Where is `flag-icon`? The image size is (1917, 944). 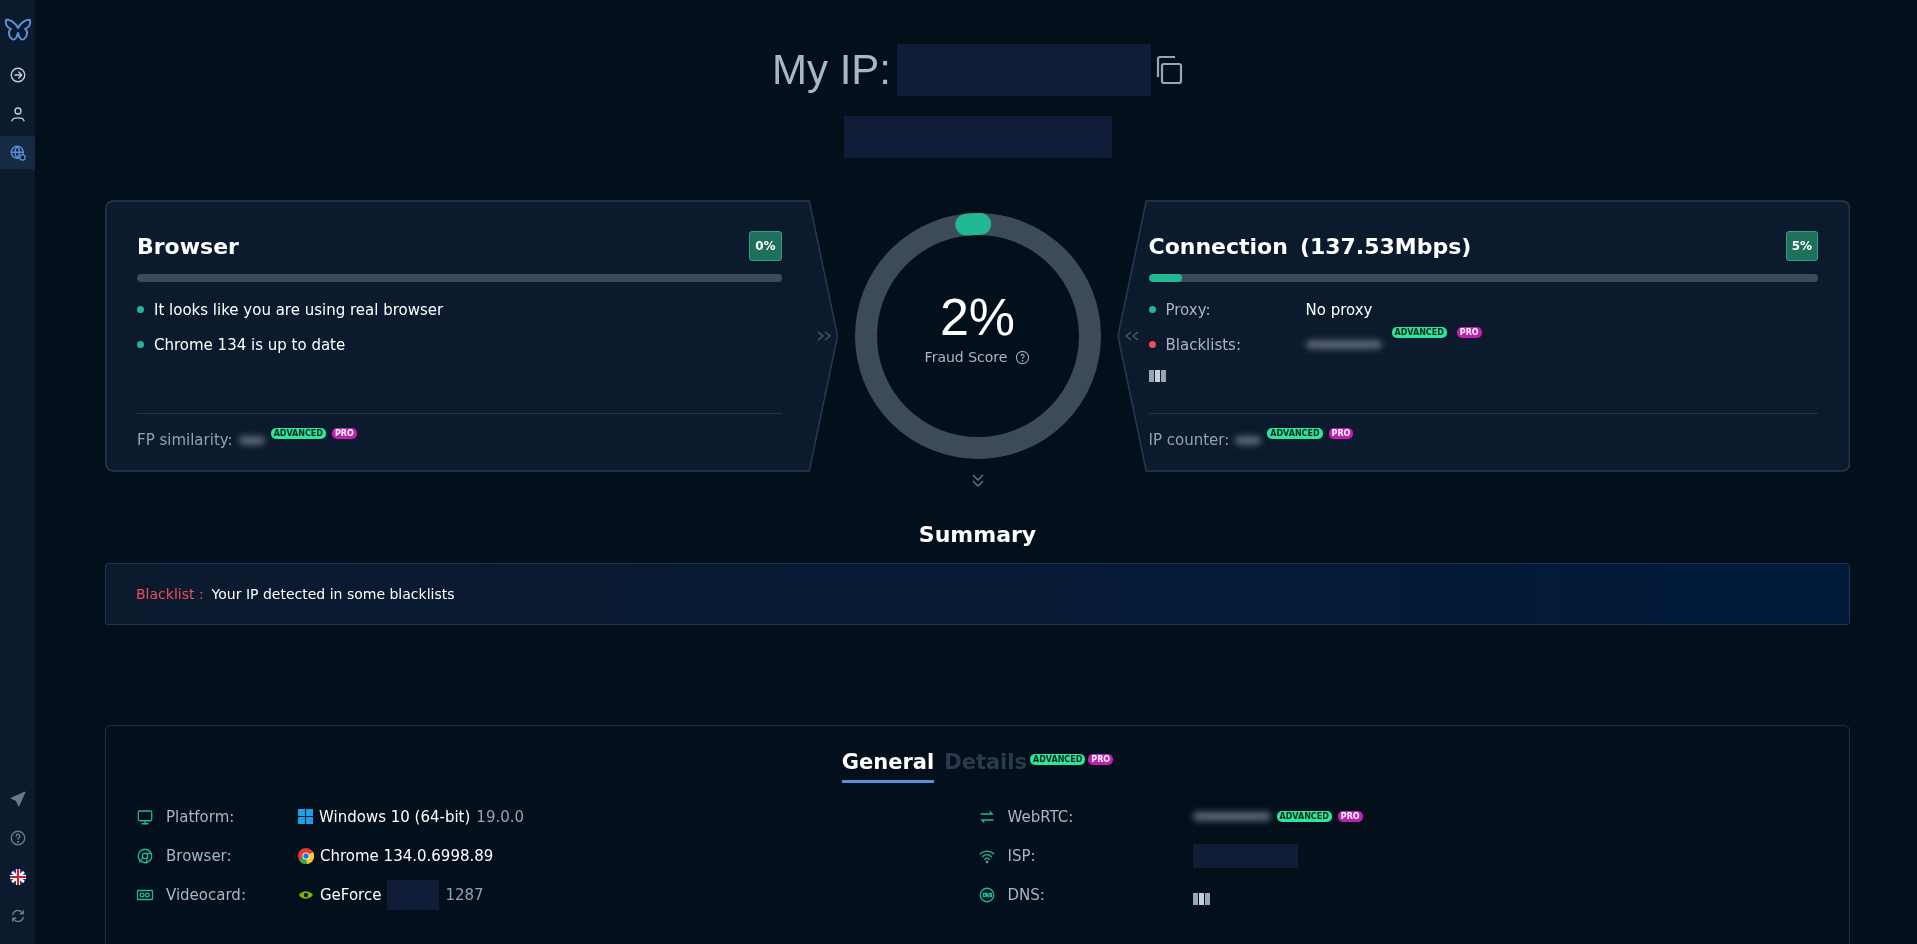
flag-icon is located at coordinates (17, 876).